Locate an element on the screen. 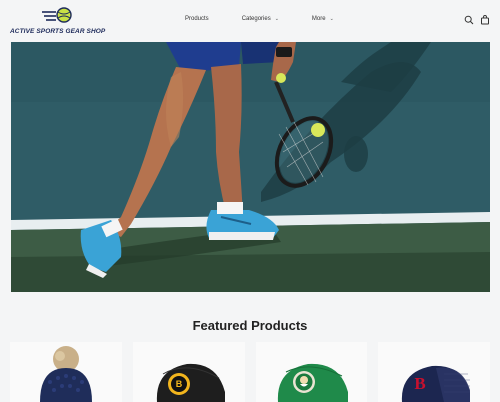 Image resolution: width=500 pixels, height=402 pixels. site-logo: ACTIVE SPORTS GEAR SHOP is located at coordinates (60, 22).